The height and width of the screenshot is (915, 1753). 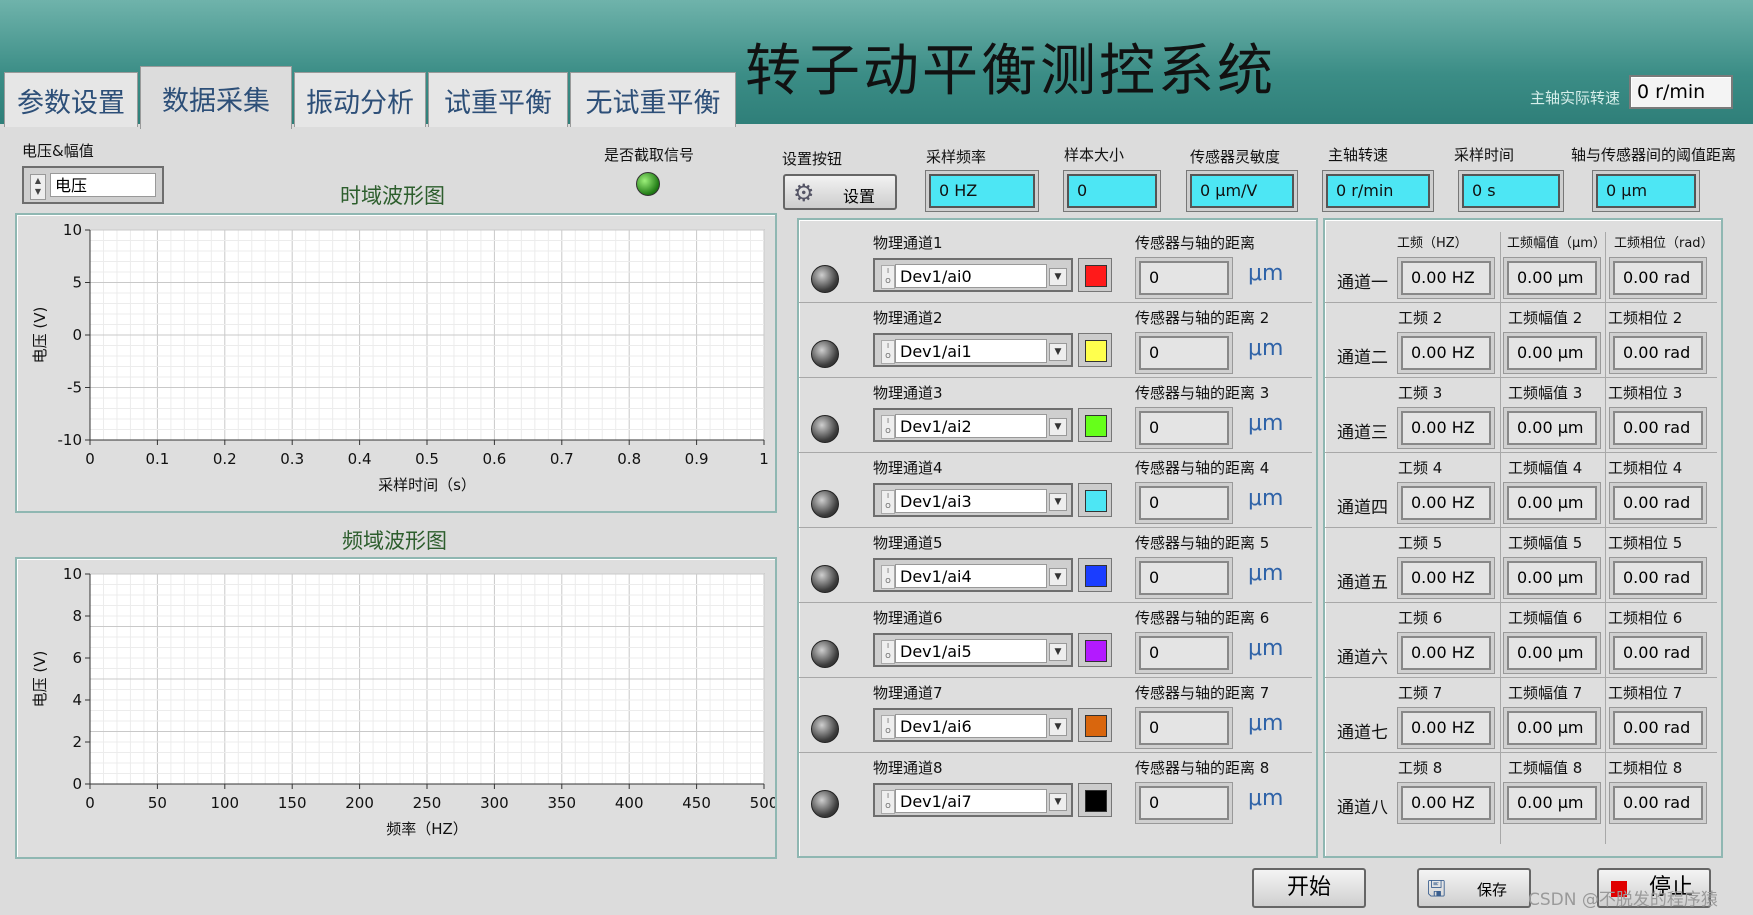 I want to click on time-y-tick-label: 0, so click(x=77, y=335).